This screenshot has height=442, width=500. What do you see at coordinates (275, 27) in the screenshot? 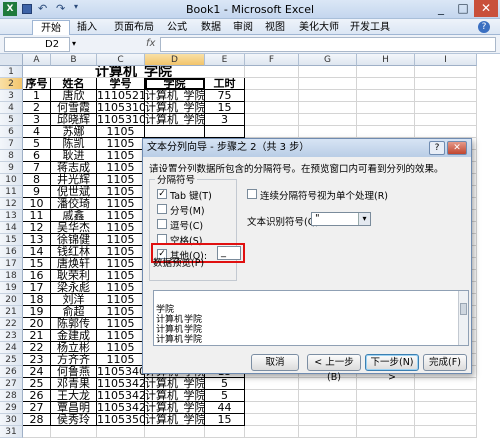
I see `tab-view: 视图` at bounding box center [275, 27].